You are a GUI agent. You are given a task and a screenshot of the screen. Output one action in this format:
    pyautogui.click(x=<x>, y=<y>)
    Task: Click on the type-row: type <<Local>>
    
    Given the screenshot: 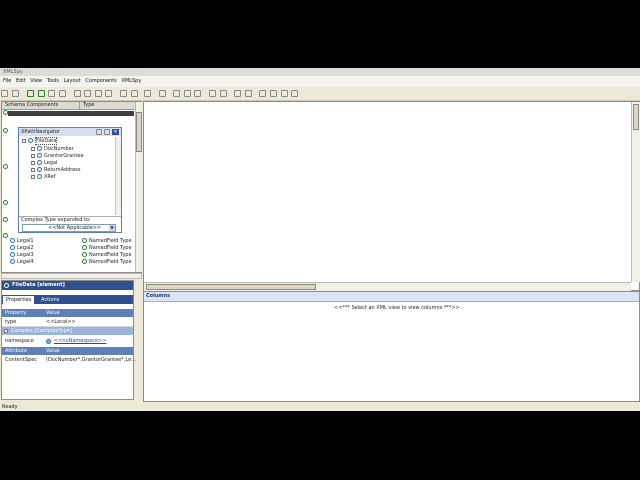 What is the action you would take?
    pyautogui.click(x=67, y=322)
    